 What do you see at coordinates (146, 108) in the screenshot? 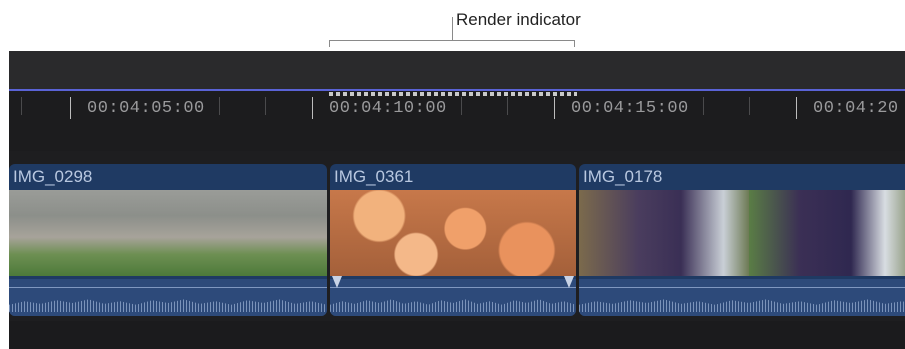
I see `timecode-label: 00:04:05:00` at bounding box center [146, 108].